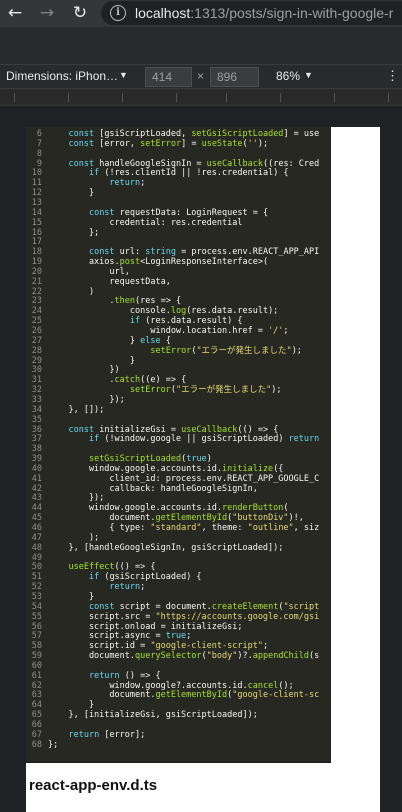 The image size is (402, 812). I want to click on code-line: 12 }, so click(178, 193).